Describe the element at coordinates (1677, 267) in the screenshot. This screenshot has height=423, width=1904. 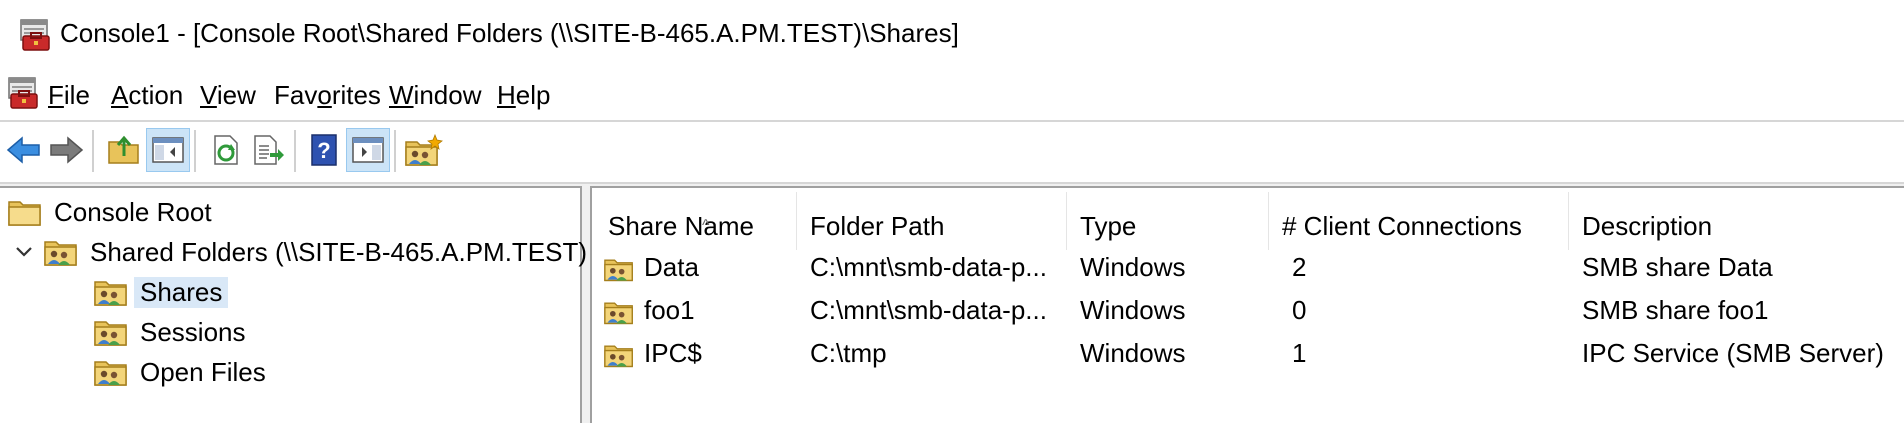
I see `cell-description: SMB share Data` at that location.